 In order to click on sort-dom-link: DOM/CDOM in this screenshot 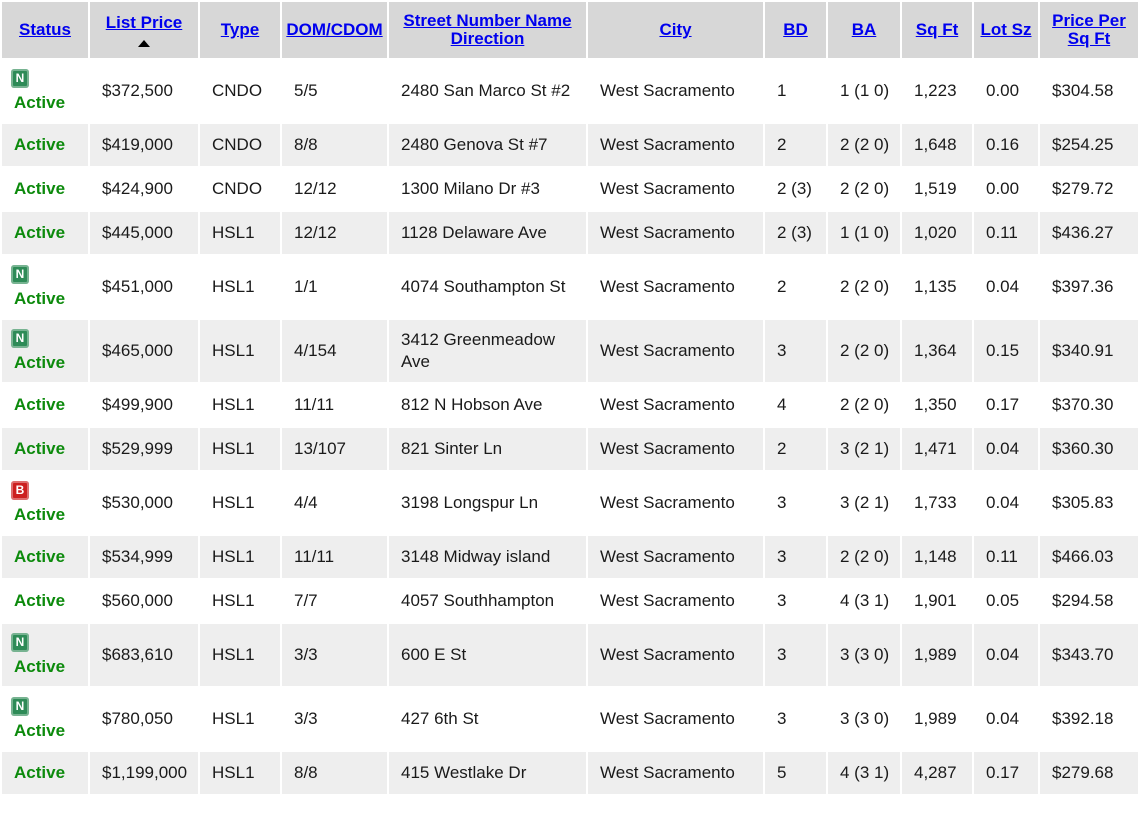, I will do `click(334, 30)`.